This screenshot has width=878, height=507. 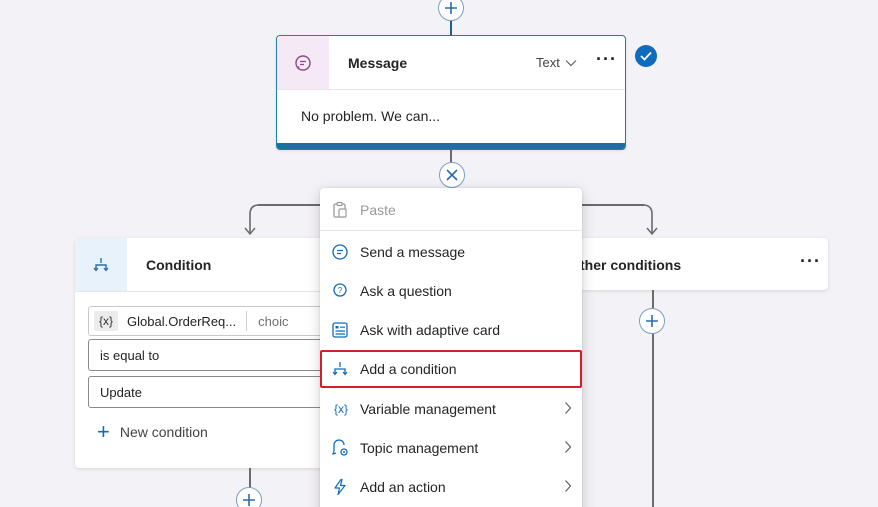 I want to click on menu-item-add-action: Add an action, so click(x=451, y=487).